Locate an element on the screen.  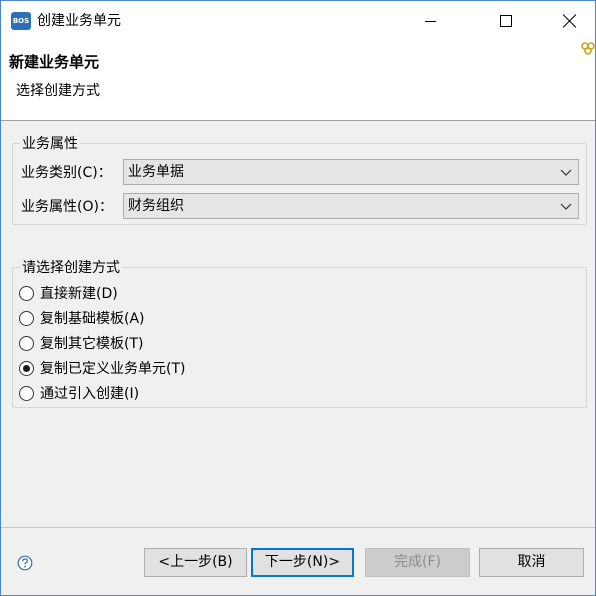
minimize-button is located at coordinates (430, 21).